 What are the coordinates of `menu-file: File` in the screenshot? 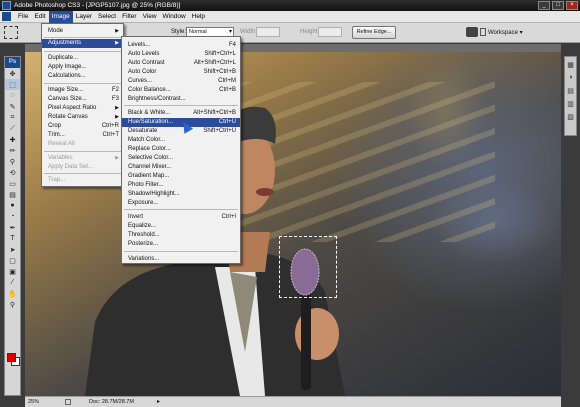 It's located at (23, 17).